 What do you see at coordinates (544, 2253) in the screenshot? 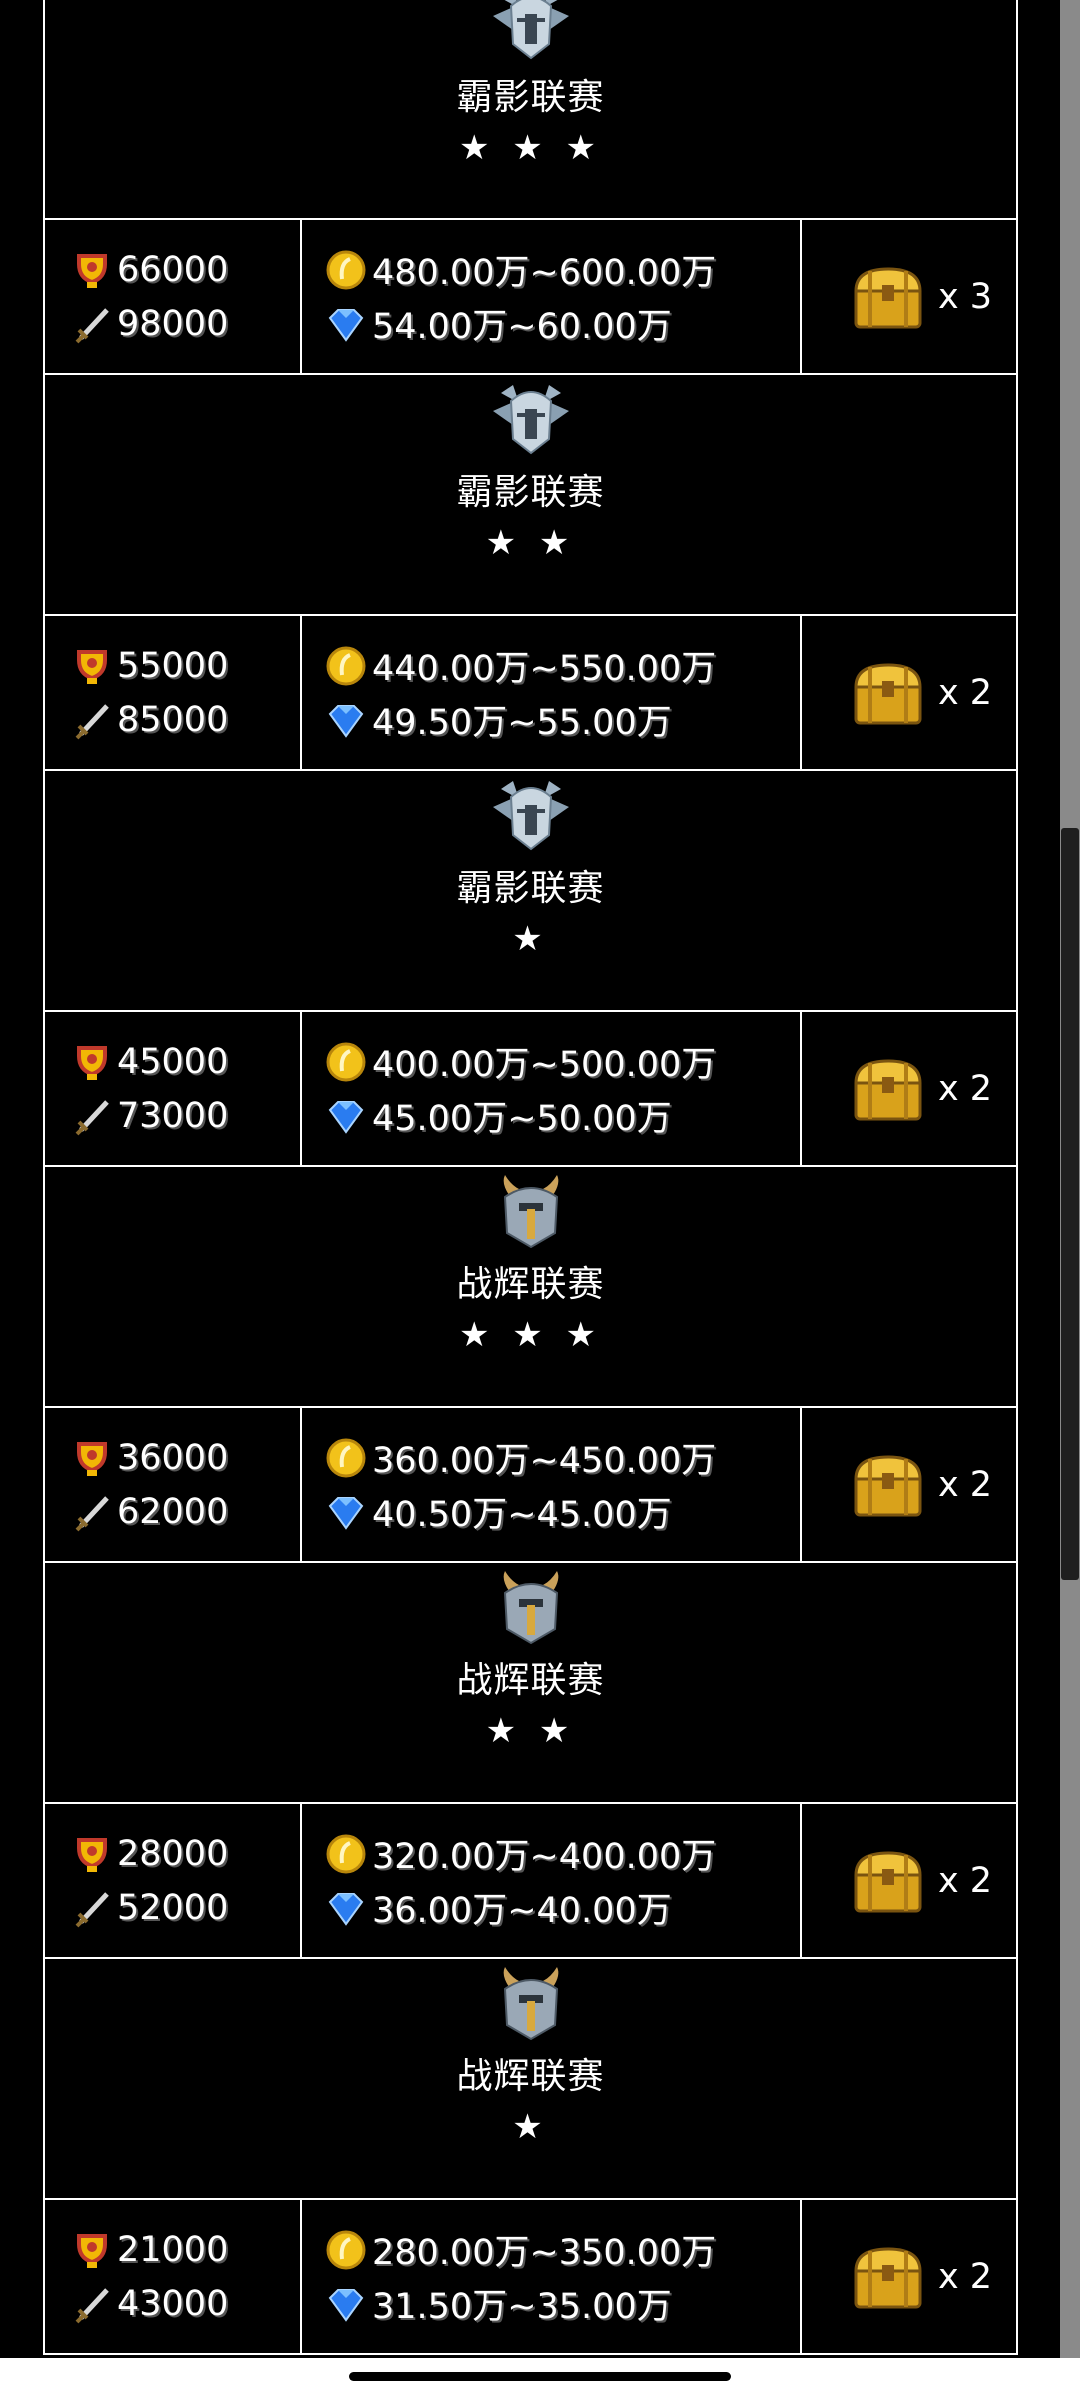
I see `gold-reward: 280.00万~350.00万` at bounding box center [544, 2253].